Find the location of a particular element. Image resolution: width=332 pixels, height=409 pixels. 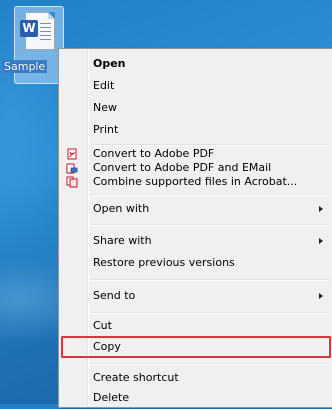

menu-item-label: Open with is located at coordinates (121, 208).